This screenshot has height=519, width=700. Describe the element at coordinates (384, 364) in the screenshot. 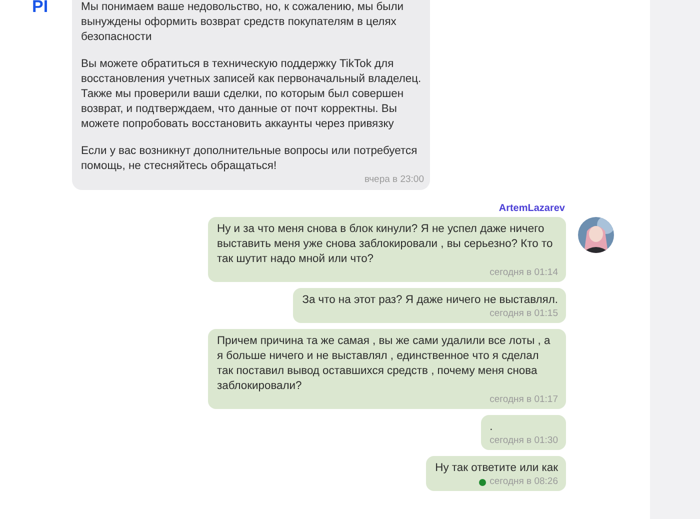

I see `message-text: Причем причина та же самая , вы же сами удалили все лоты , а я больше ничего и не выставлял , единственное что я сделал так поставил вывод оставшихся средств , почему меня снова заблокировали?` at that location.